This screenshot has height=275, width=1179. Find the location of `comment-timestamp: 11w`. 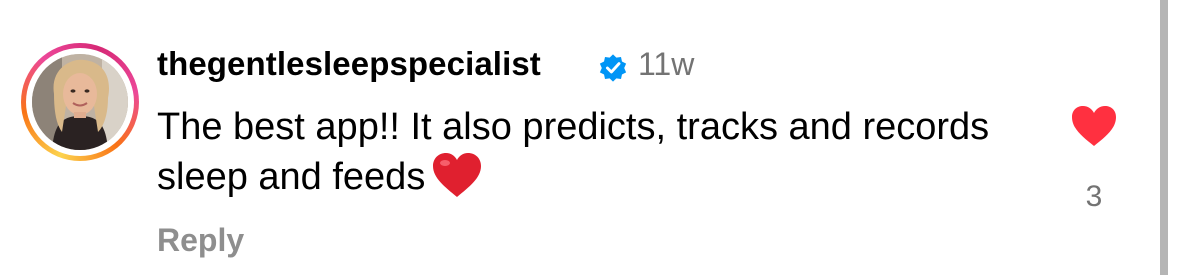

comment-timestamp: 11w is located at coordinates (666, 64).